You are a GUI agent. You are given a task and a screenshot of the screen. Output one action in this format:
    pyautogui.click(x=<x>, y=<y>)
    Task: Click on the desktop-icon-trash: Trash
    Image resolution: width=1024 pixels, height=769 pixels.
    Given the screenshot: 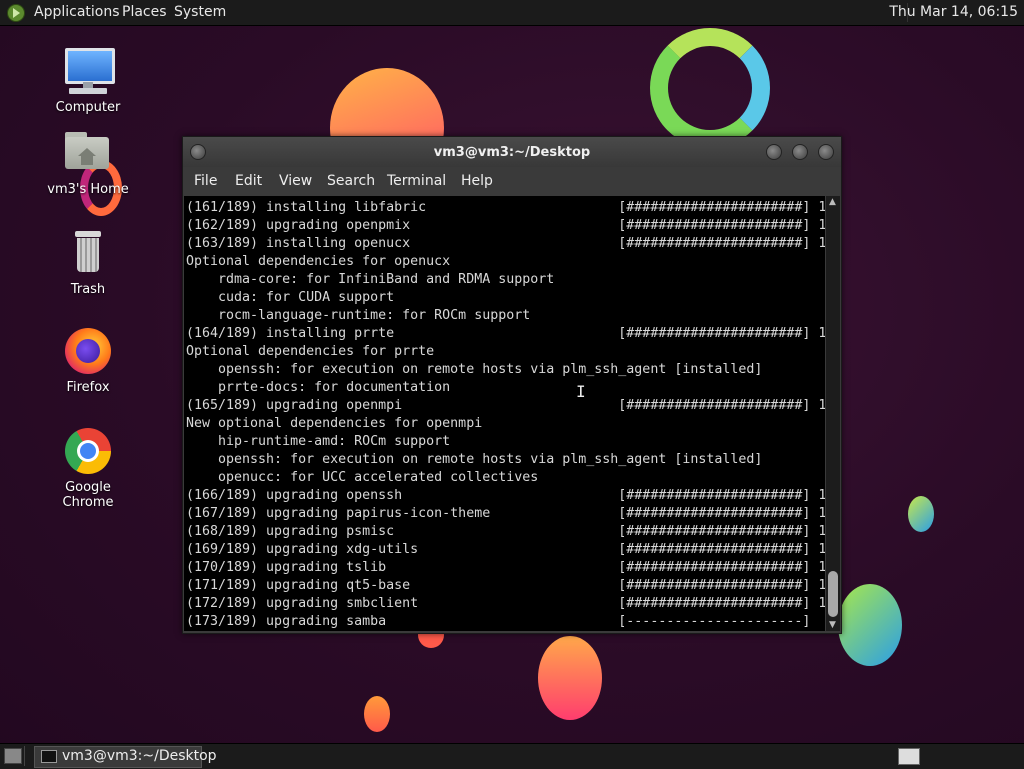 What is the action you would take?
    pyautogui.click(x=88, y=262)
    